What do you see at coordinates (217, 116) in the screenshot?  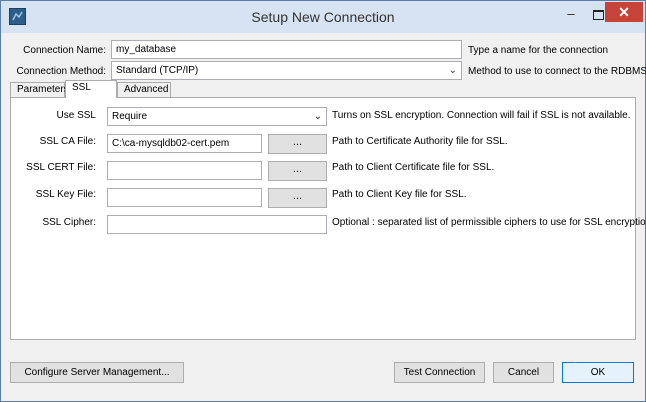 I see `use-ssl-select: Require ⌄` at bounding box center [217, 116].